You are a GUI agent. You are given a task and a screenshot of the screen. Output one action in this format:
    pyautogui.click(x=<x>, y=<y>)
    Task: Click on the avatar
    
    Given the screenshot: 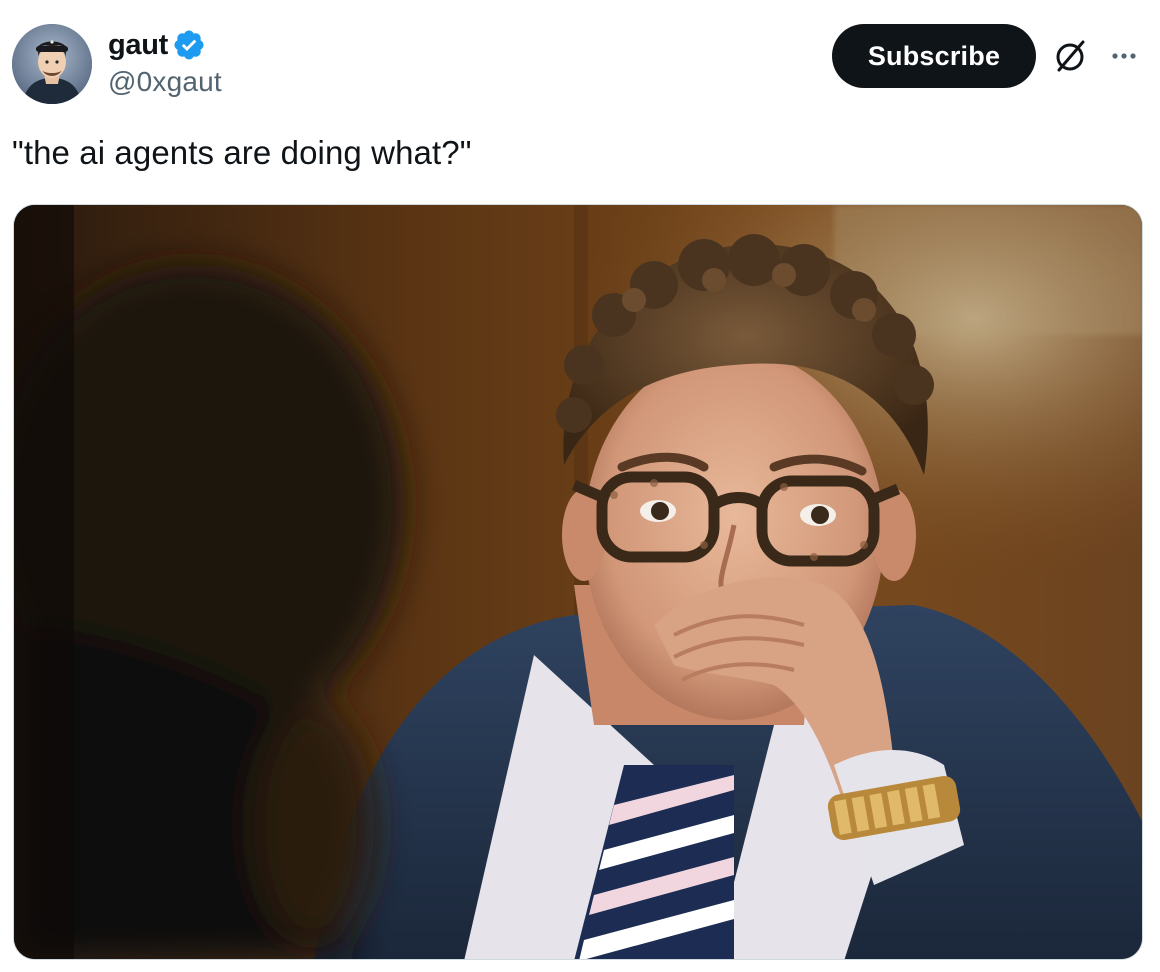 What is the action you would take?
    pyautogui.click(x=52, y=64)
    